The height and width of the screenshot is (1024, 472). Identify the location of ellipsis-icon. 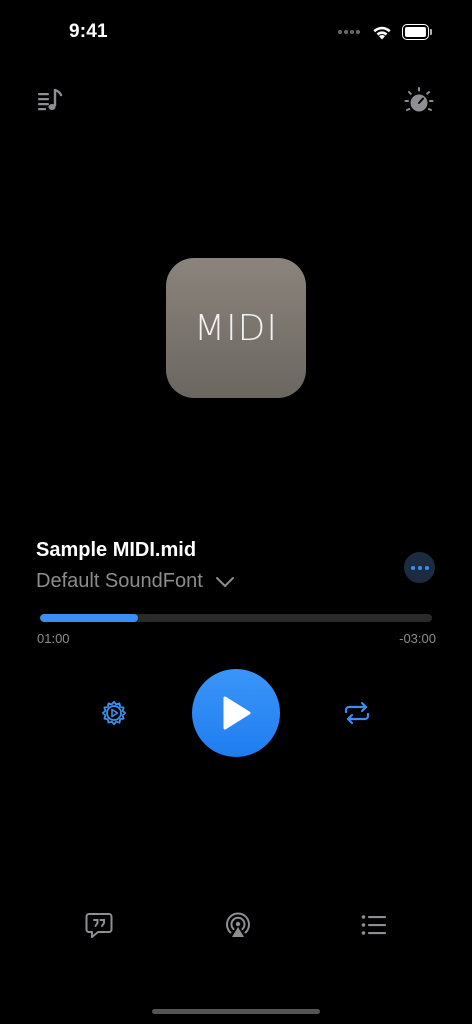
(412, 567).